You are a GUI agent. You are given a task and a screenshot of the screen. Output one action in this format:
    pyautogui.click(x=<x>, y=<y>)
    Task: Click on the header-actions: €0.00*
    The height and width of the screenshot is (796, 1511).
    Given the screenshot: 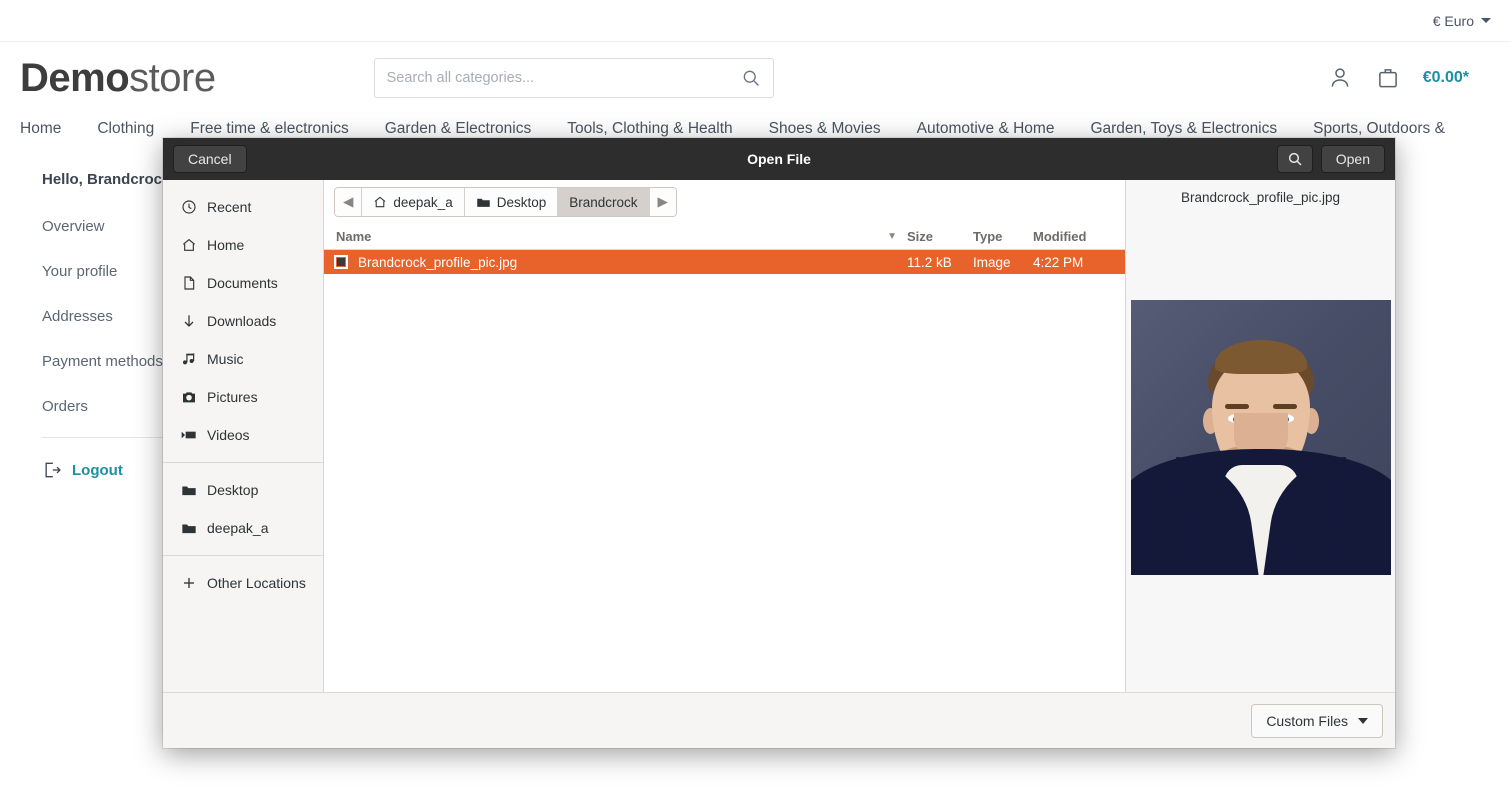 What is the action you would take?
    pyautogui.click(x=1409, y=78)
    